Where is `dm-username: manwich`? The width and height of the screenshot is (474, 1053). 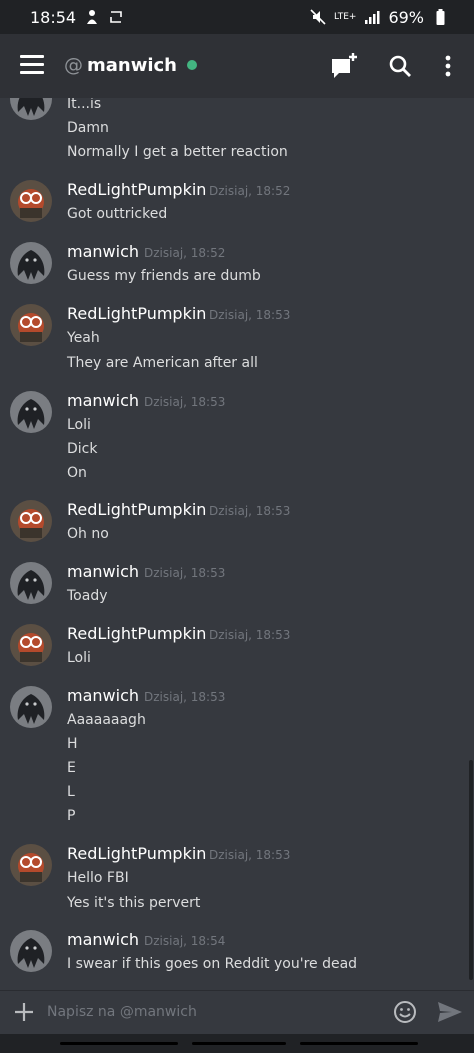 dm-username: manwich is located at coordinates (132, 65).